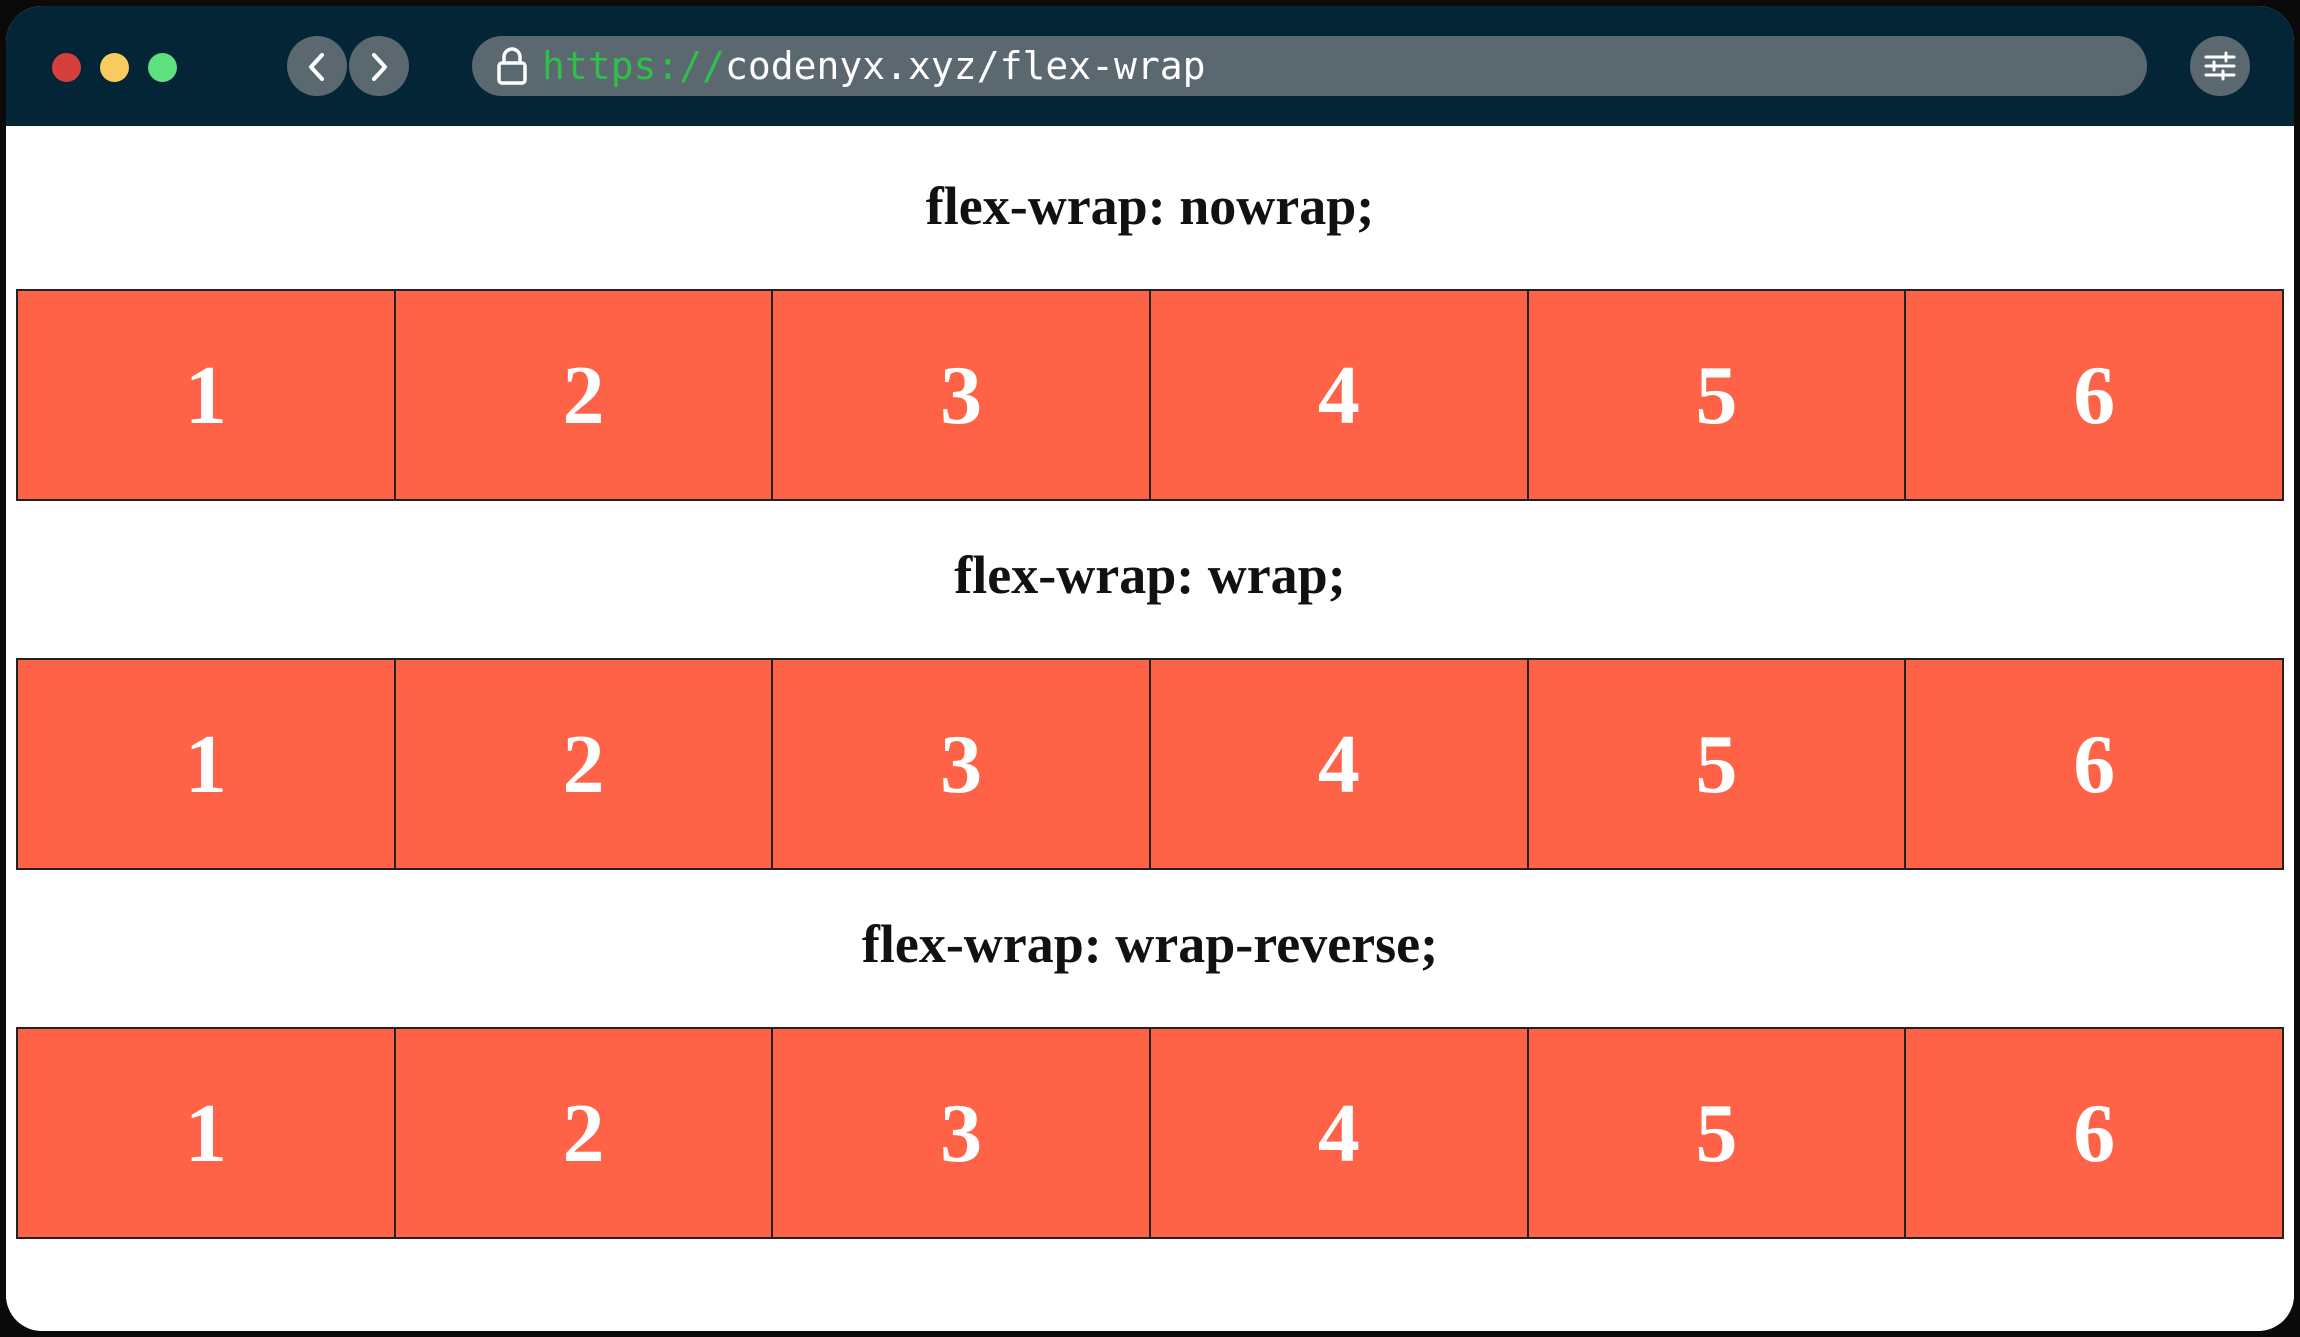  I want to click on section-heading-wrap: flex-wrap: wrap;, so click(1150, 575).